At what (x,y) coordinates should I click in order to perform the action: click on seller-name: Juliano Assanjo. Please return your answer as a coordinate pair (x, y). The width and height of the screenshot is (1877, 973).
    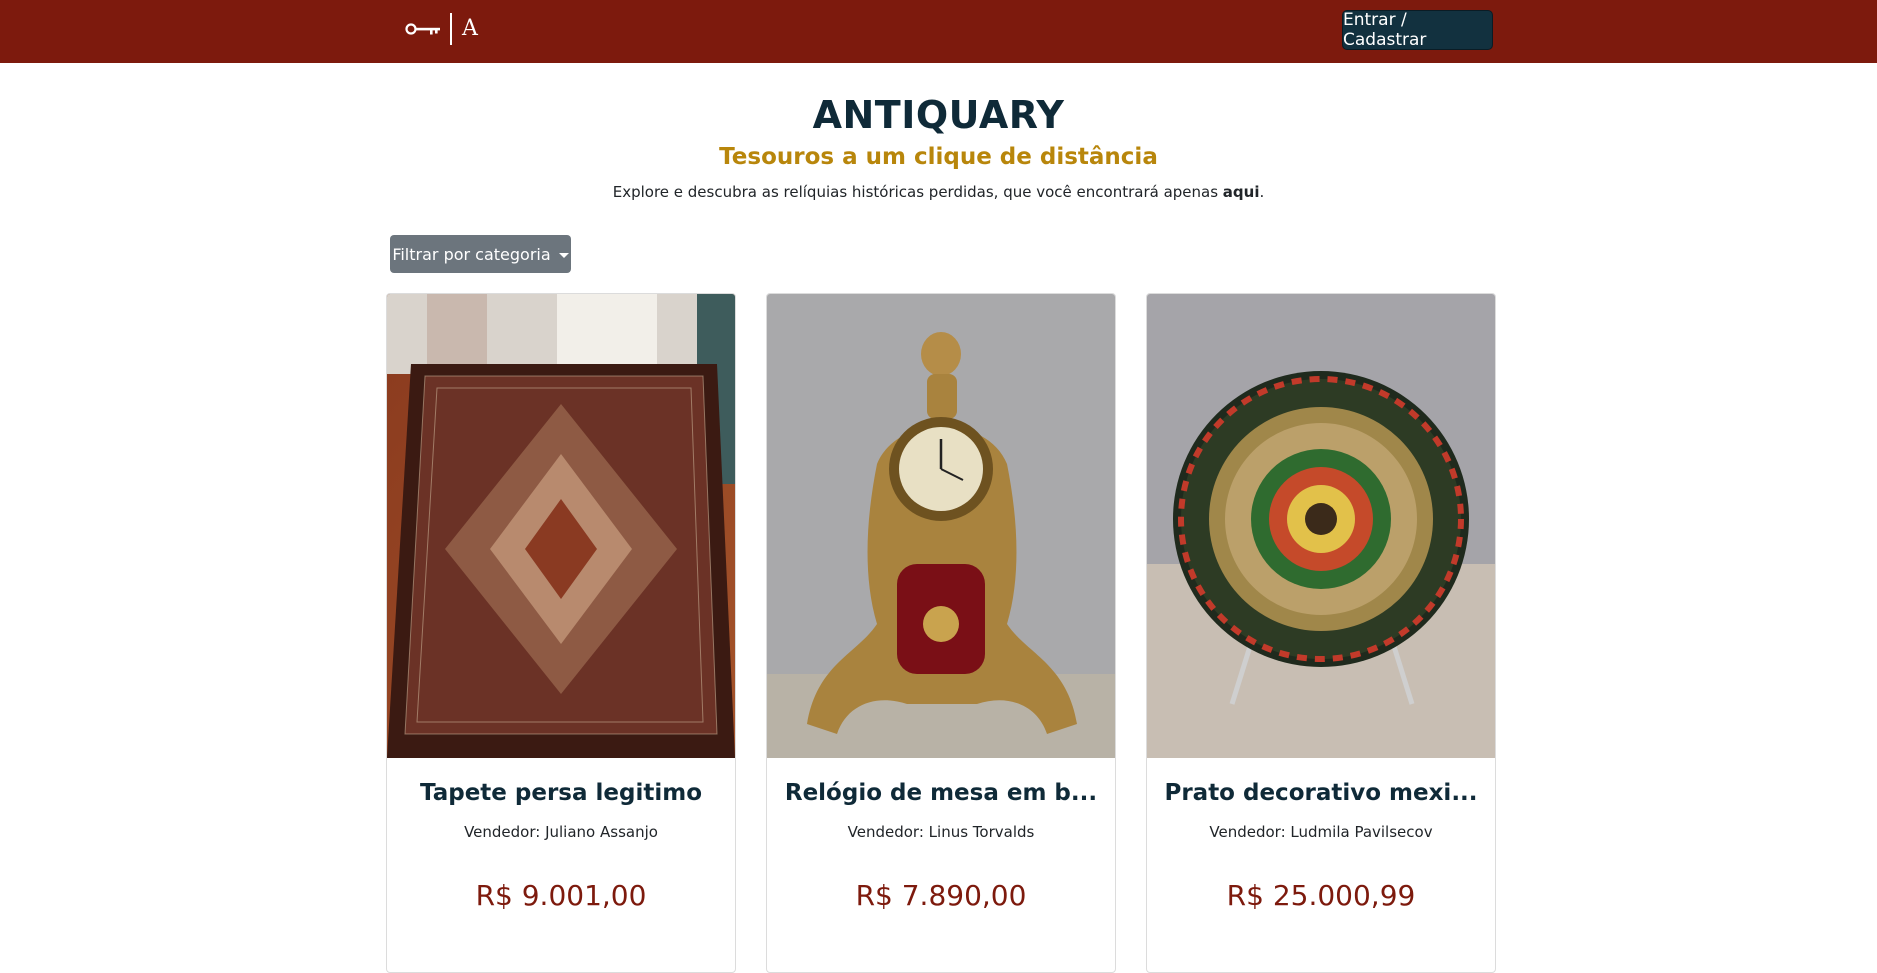
    Looking at the image, I should click on (601, 832).